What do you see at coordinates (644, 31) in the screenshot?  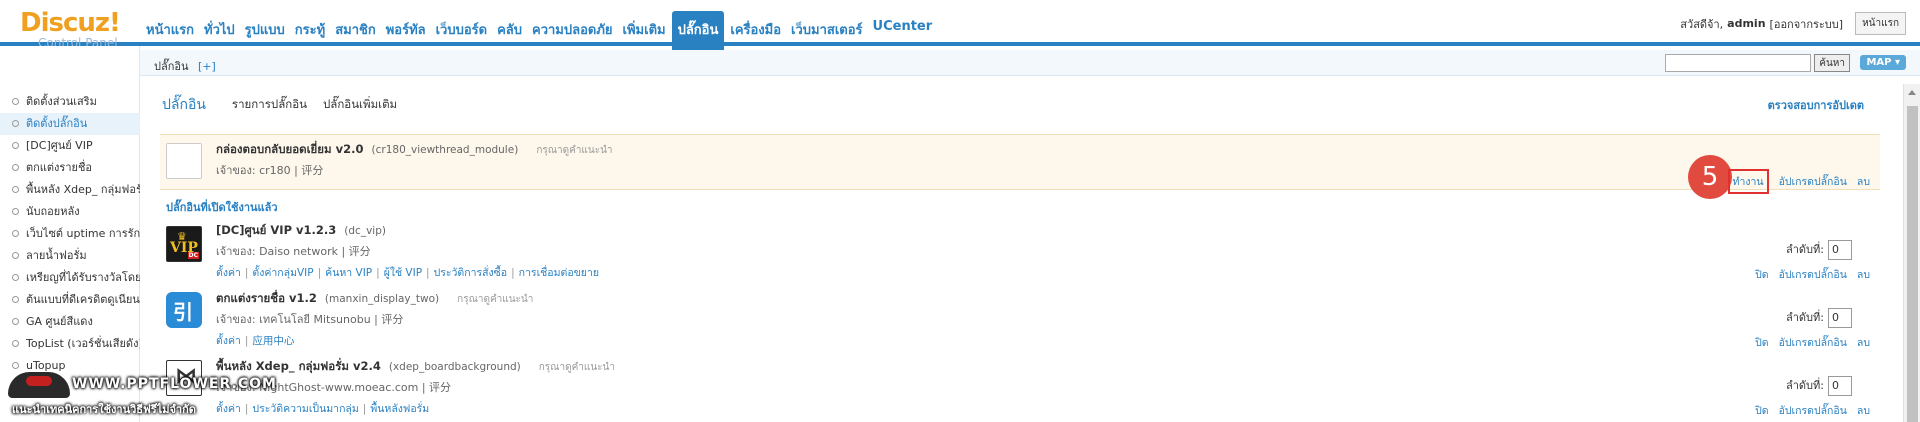 I see `nav-extended: เพิ่มเติม` at bounding box center [644, 31].